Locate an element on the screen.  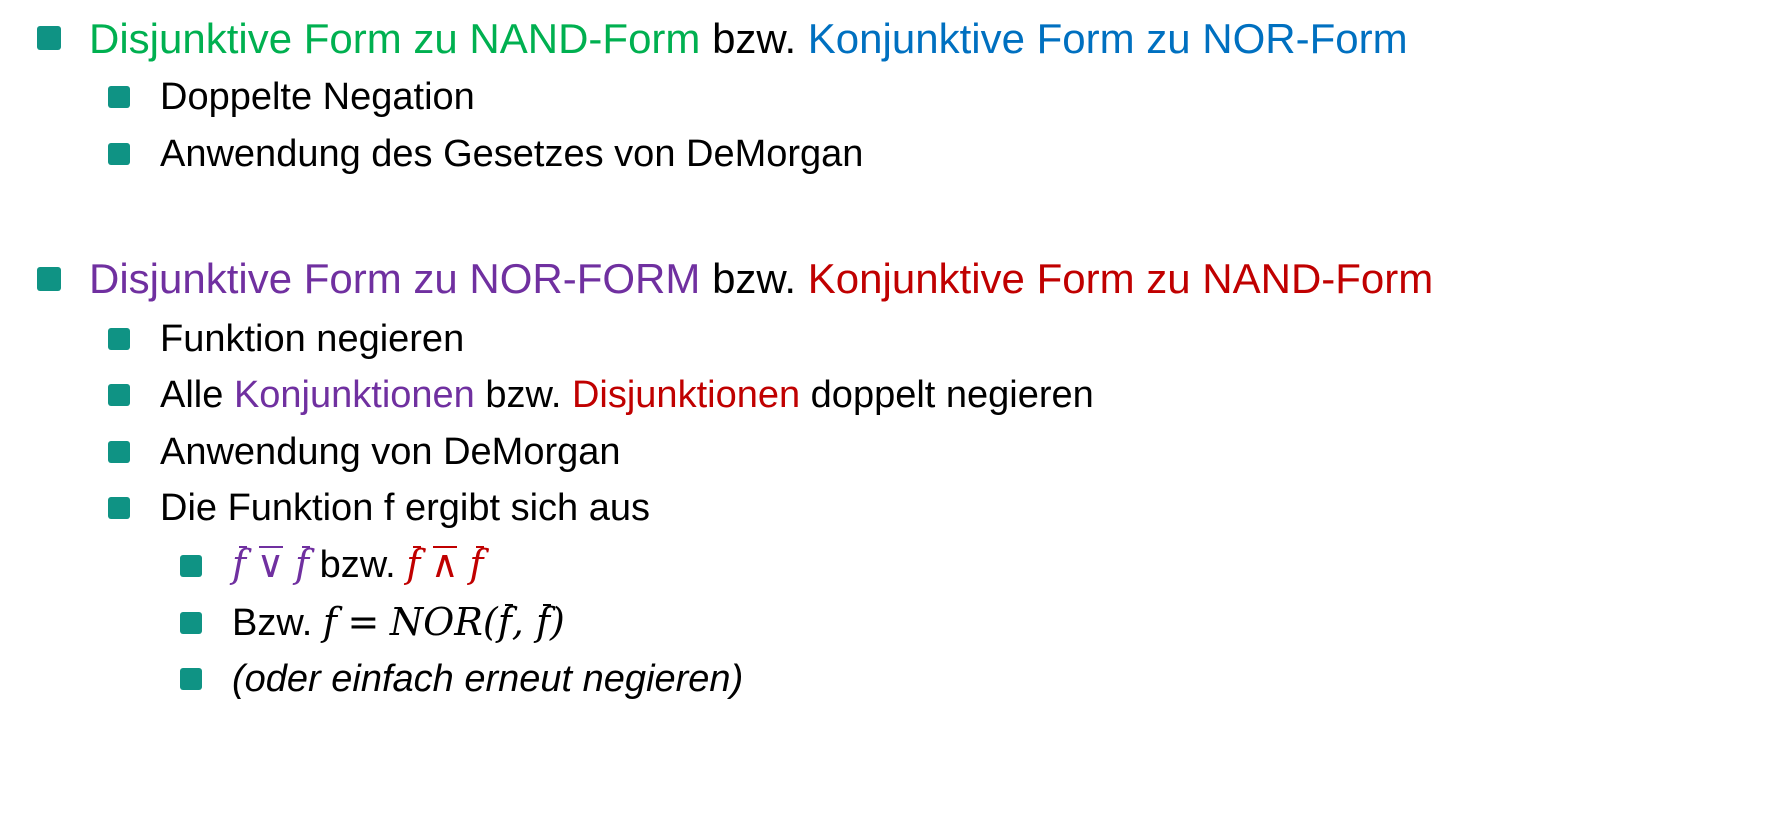
text-doppelt-negieren: doppelt negieren is located at coordinates (952, 395).